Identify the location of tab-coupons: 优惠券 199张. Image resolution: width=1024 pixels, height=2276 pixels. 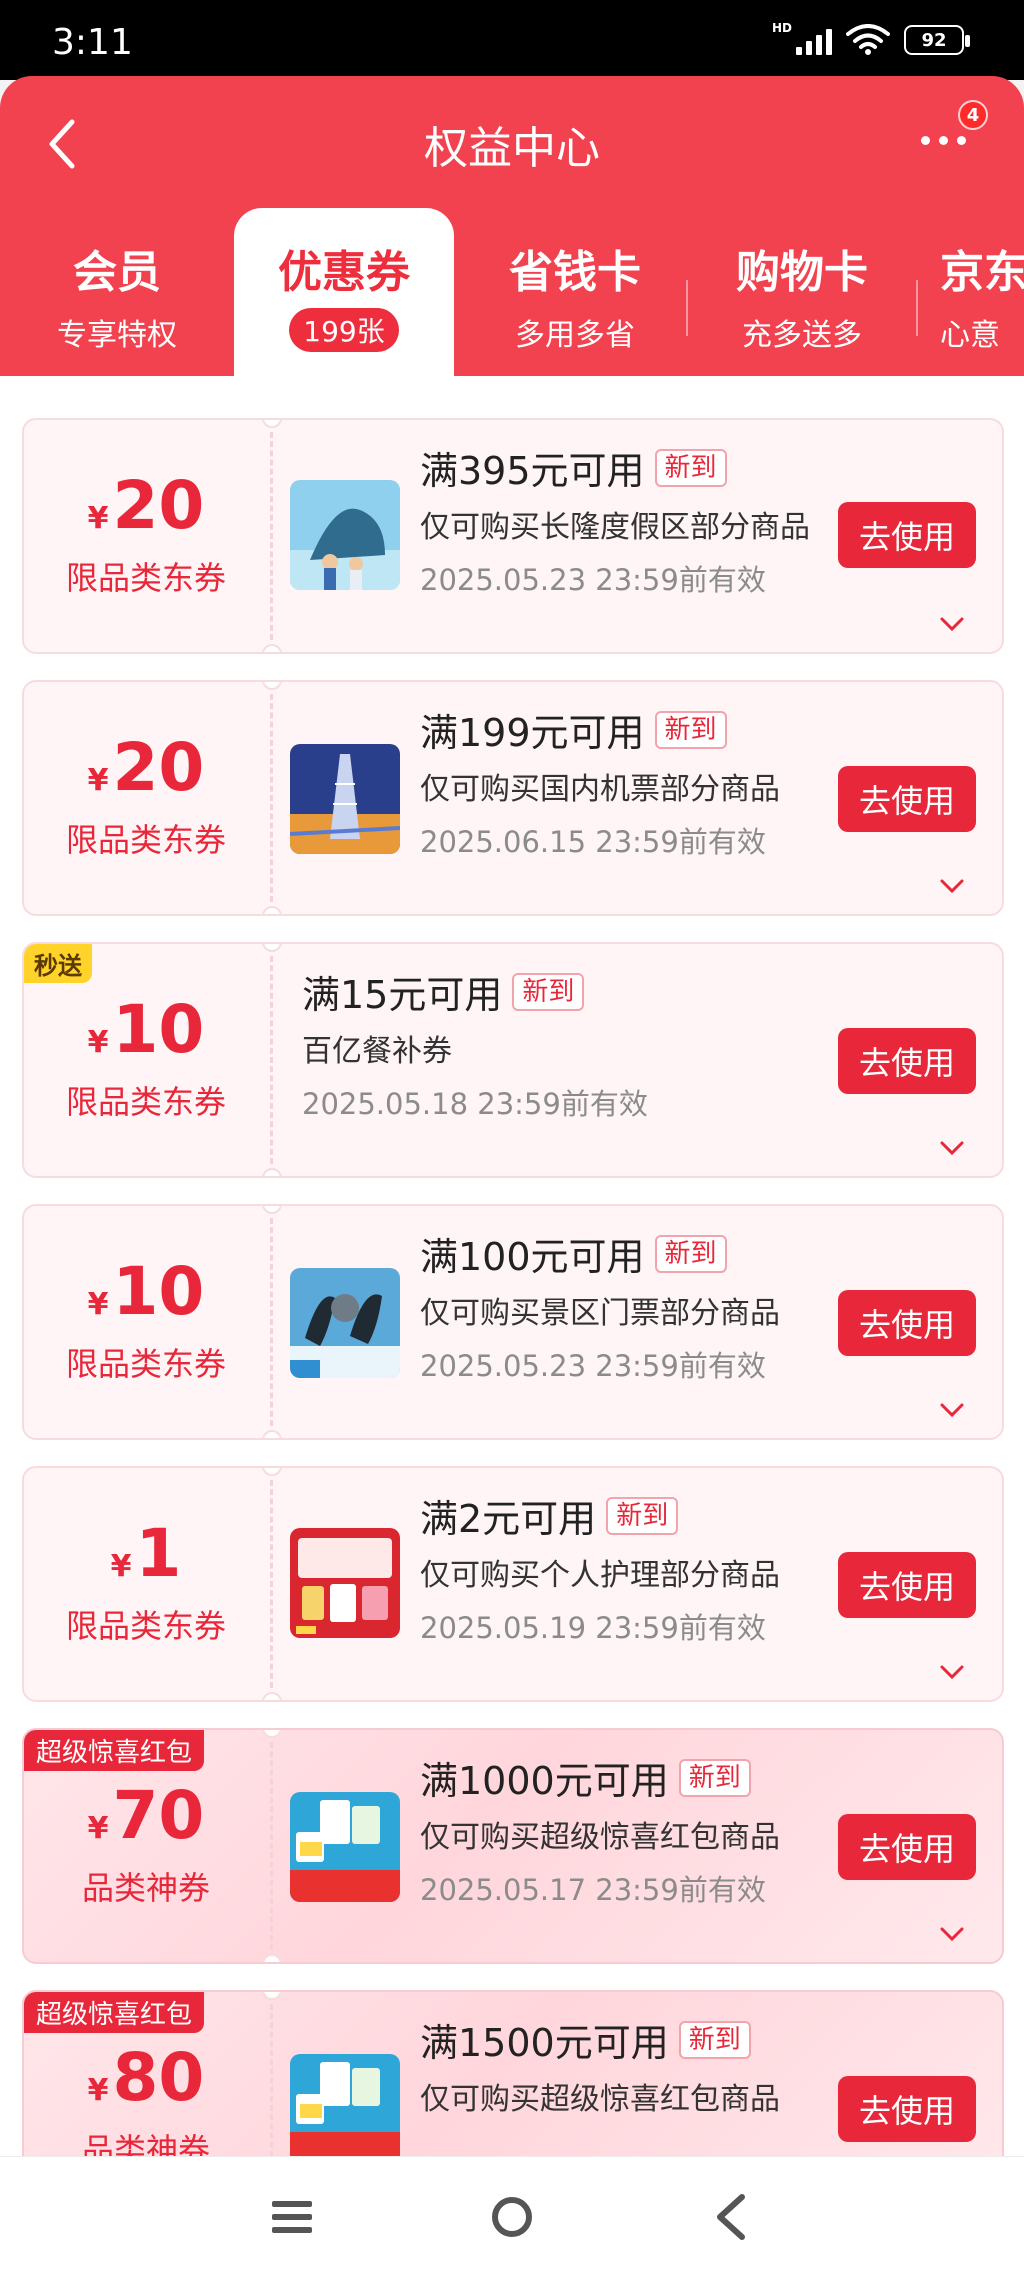
(344, 292).